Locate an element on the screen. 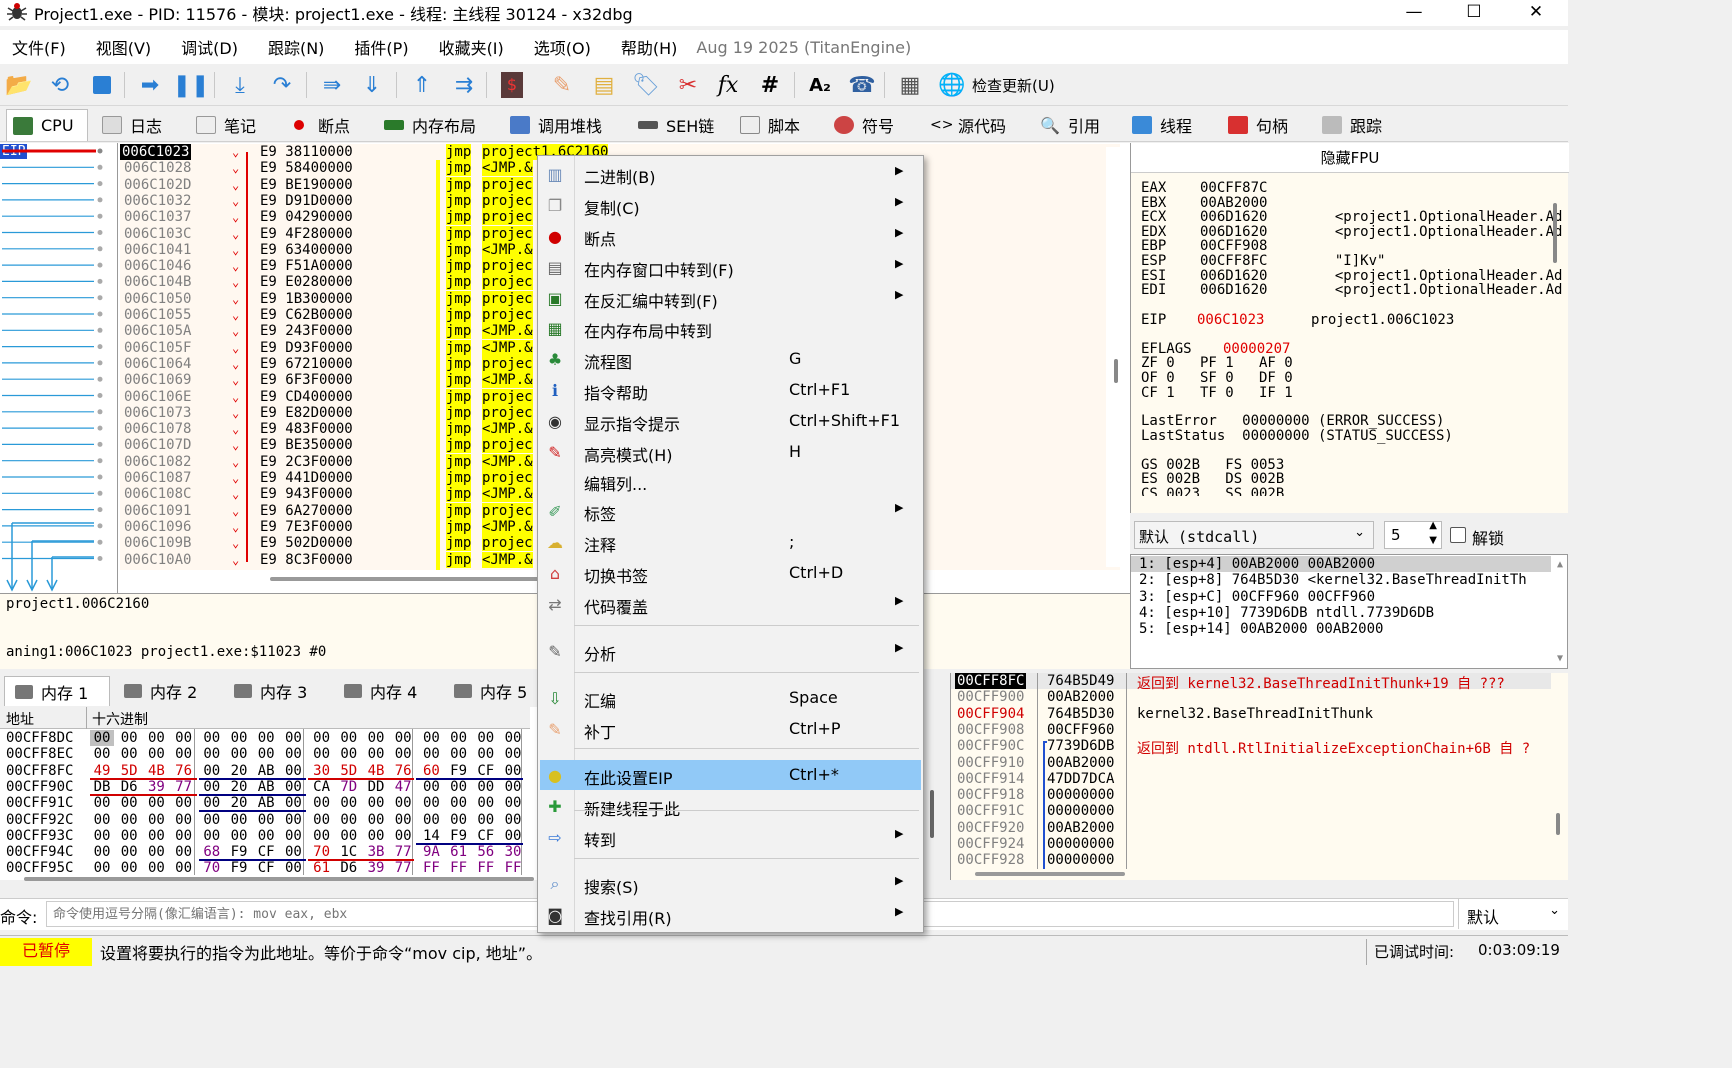 The image size is (1732, 1068). dump-byte: 56 is located at coordinates (486, 852).